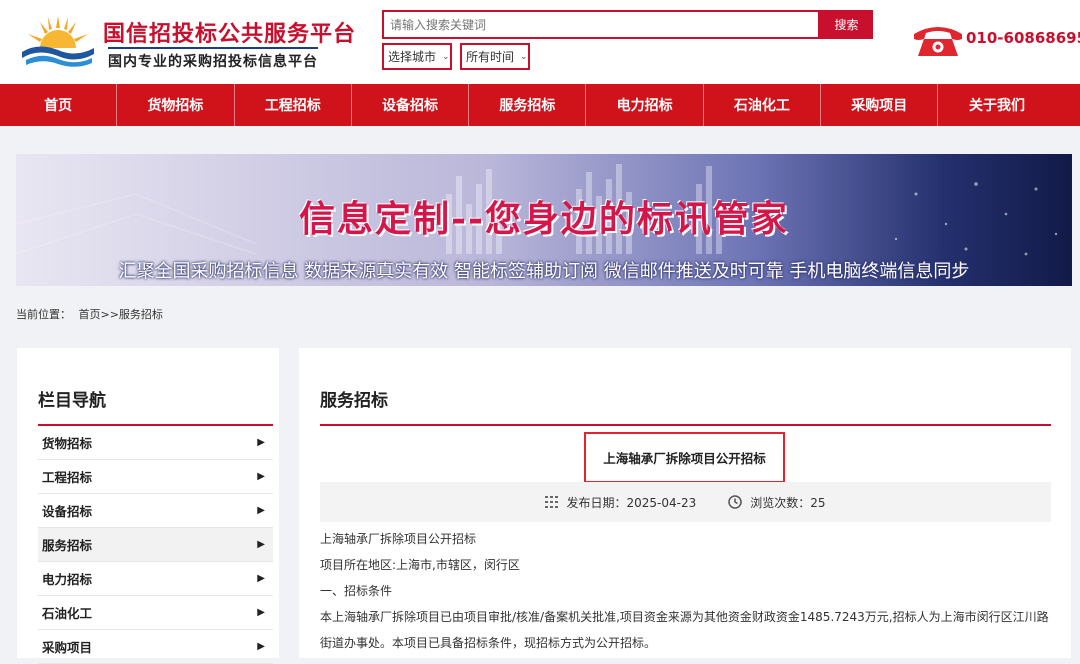 Image resolution: width=1080 pixels, height=664 pixels. I want to click on nav-item-engineering: 工程招标, so click(293, 105).